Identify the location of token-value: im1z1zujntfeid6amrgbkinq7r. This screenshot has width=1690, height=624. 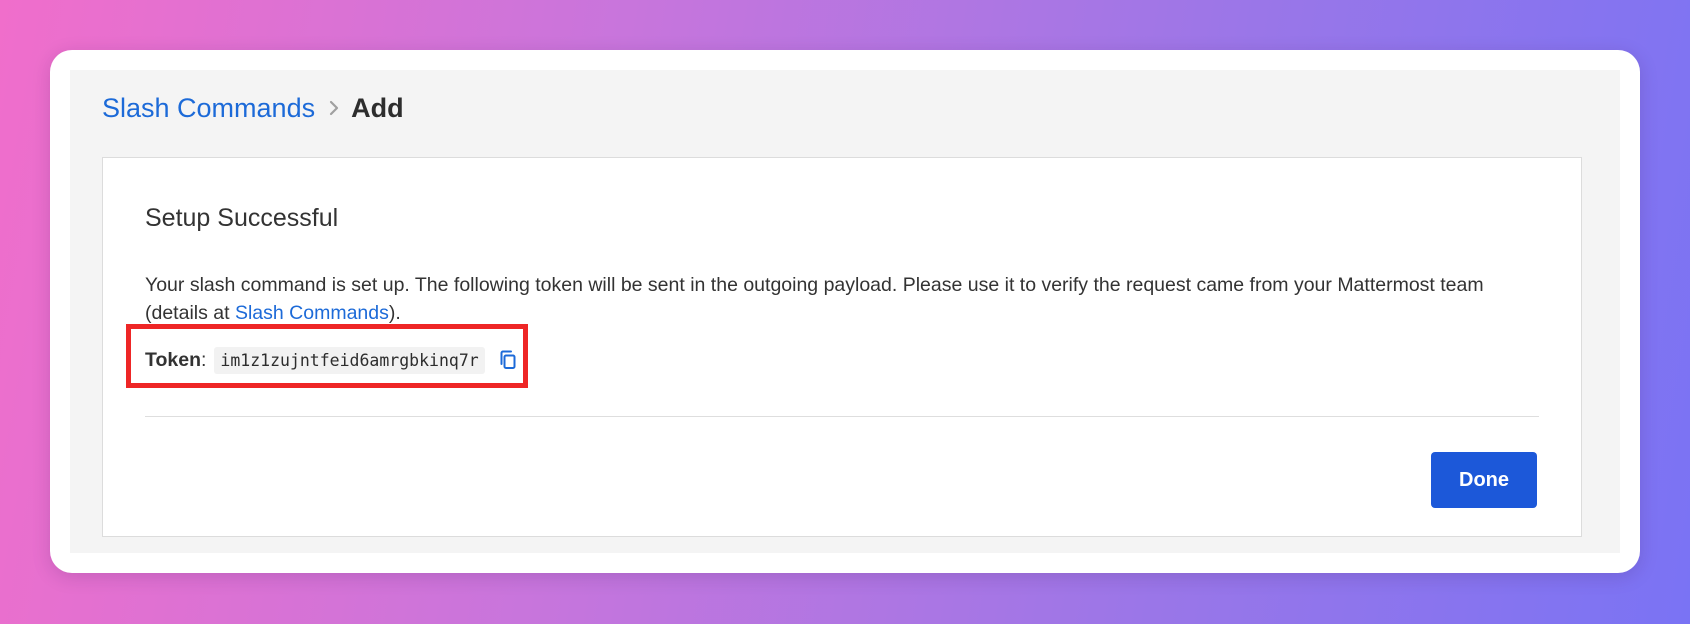
(349, 360).